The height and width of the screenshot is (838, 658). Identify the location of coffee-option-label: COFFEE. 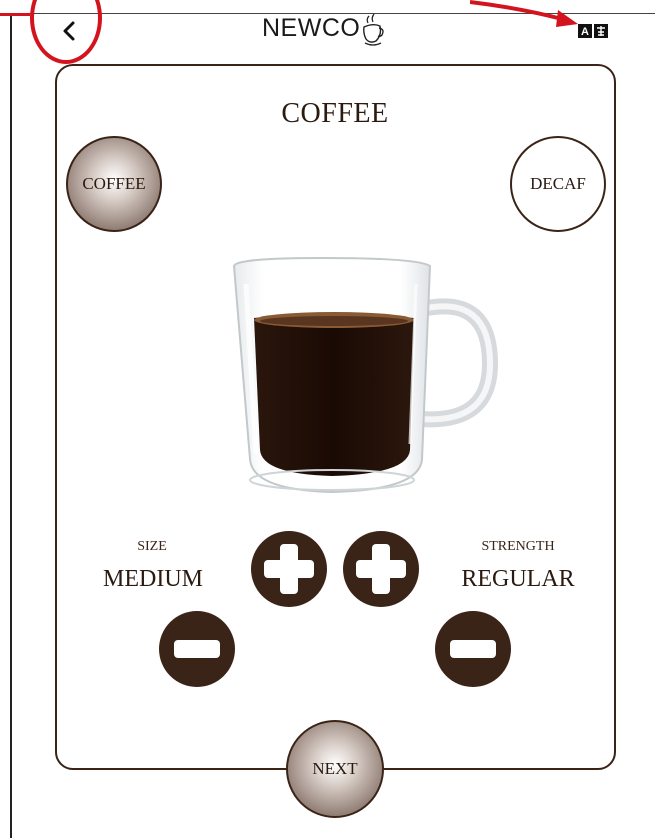
(114, 183).